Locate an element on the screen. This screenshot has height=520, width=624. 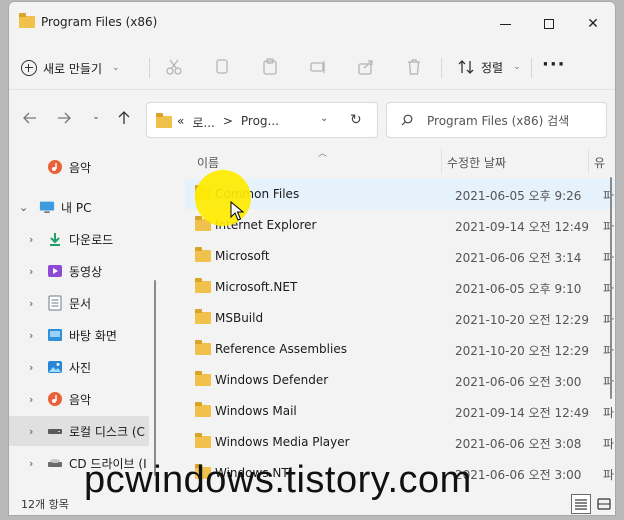
more-options-button: ··· is located at coordinates (554, 64).